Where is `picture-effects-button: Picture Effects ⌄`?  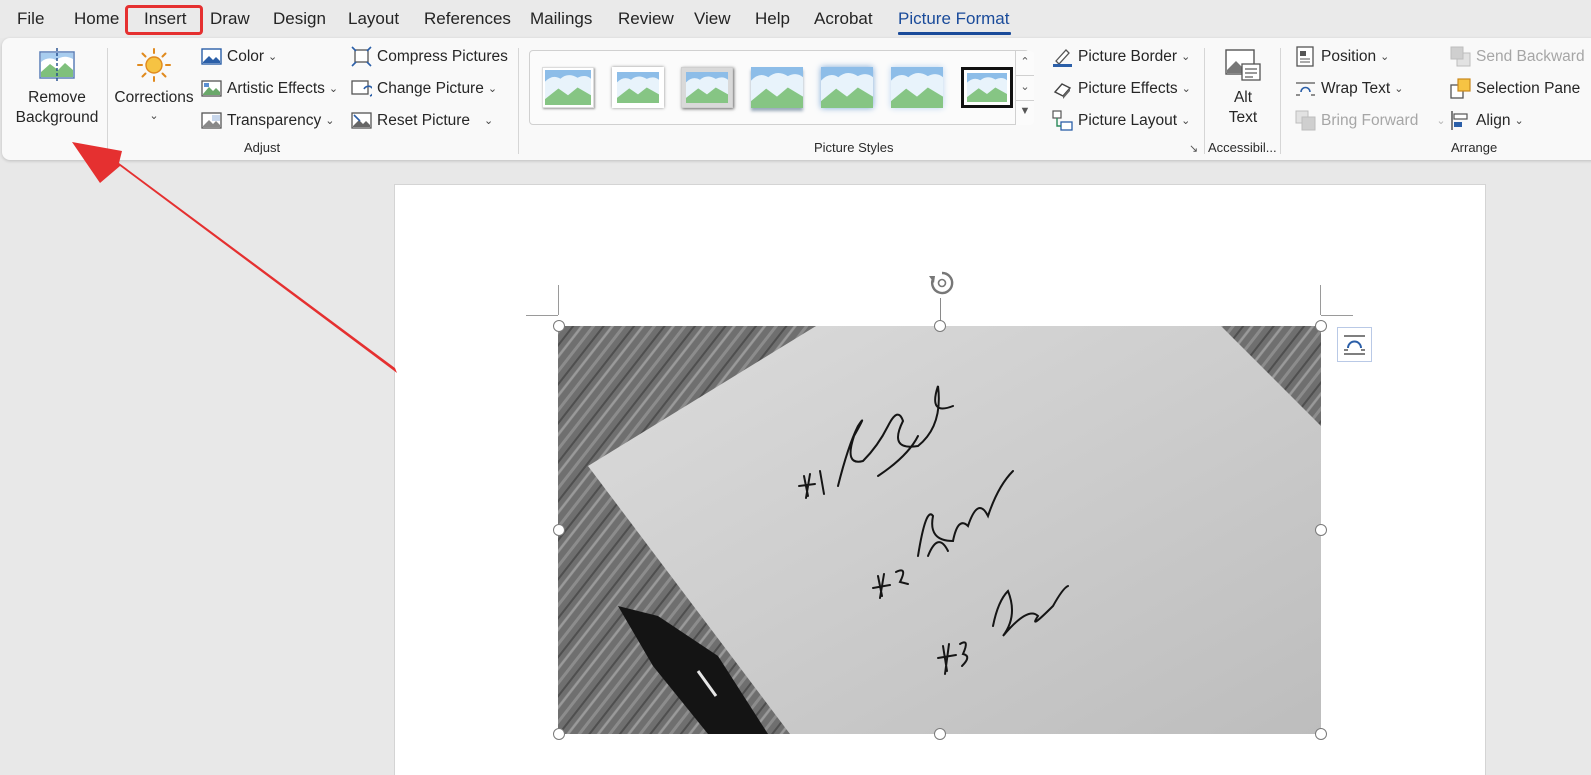 picture-effects-button: Picture Effects ⌄ is located at coordinates (1121, 88).